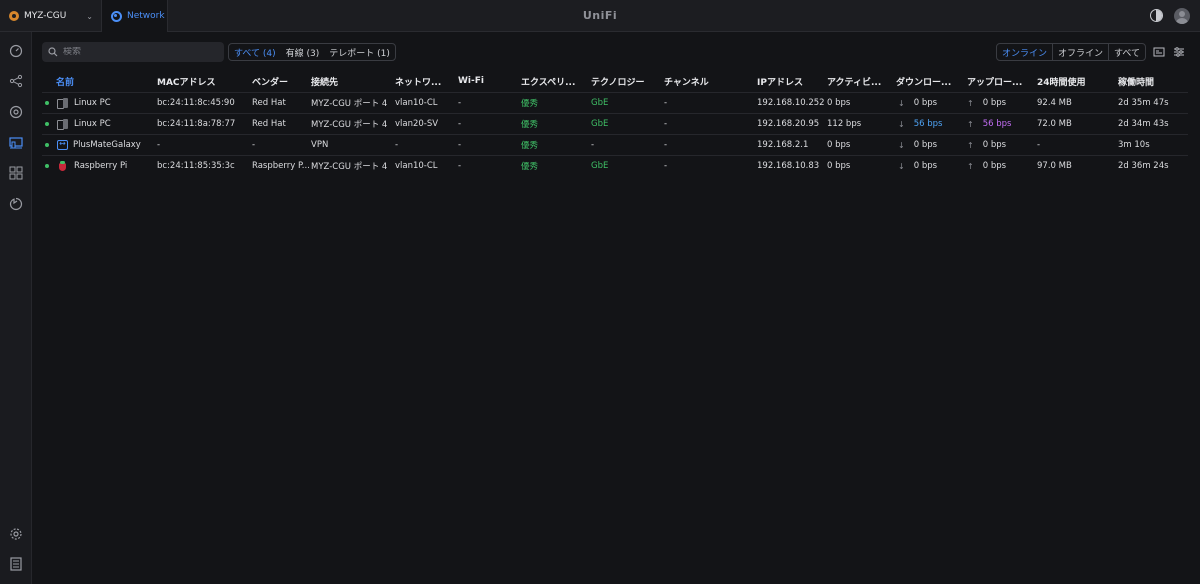 This screenshot has height=584, width=1200. Describe the element at coordinates (1025, 52) in the screenshot. I see `status-online: オンライン` at that location.